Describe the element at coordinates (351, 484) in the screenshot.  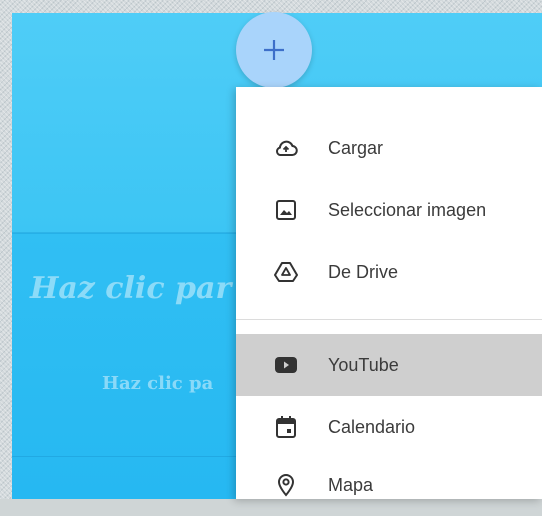
I see `menu-item-label: Mapa` at that location.